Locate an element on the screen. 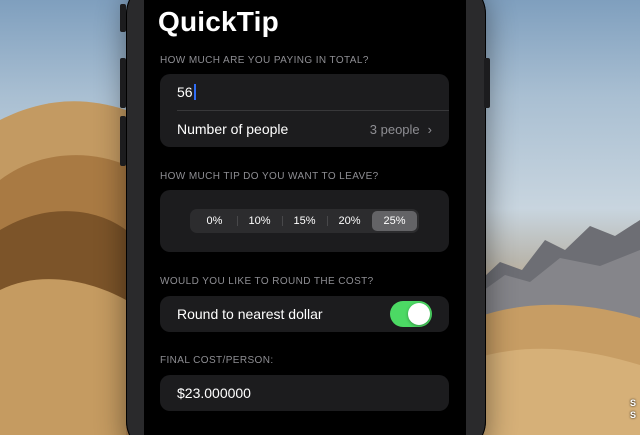 The width and height of the screenshot is (640, 435). total-amount-text: 56 is located at coordinates (185, 92).